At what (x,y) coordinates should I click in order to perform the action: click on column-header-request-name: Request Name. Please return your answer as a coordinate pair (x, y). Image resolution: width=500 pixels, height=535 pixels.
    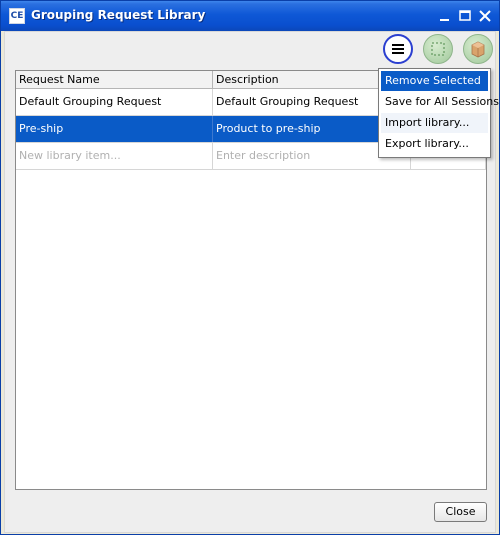
    Looking at the image, I should click on (114, 80).